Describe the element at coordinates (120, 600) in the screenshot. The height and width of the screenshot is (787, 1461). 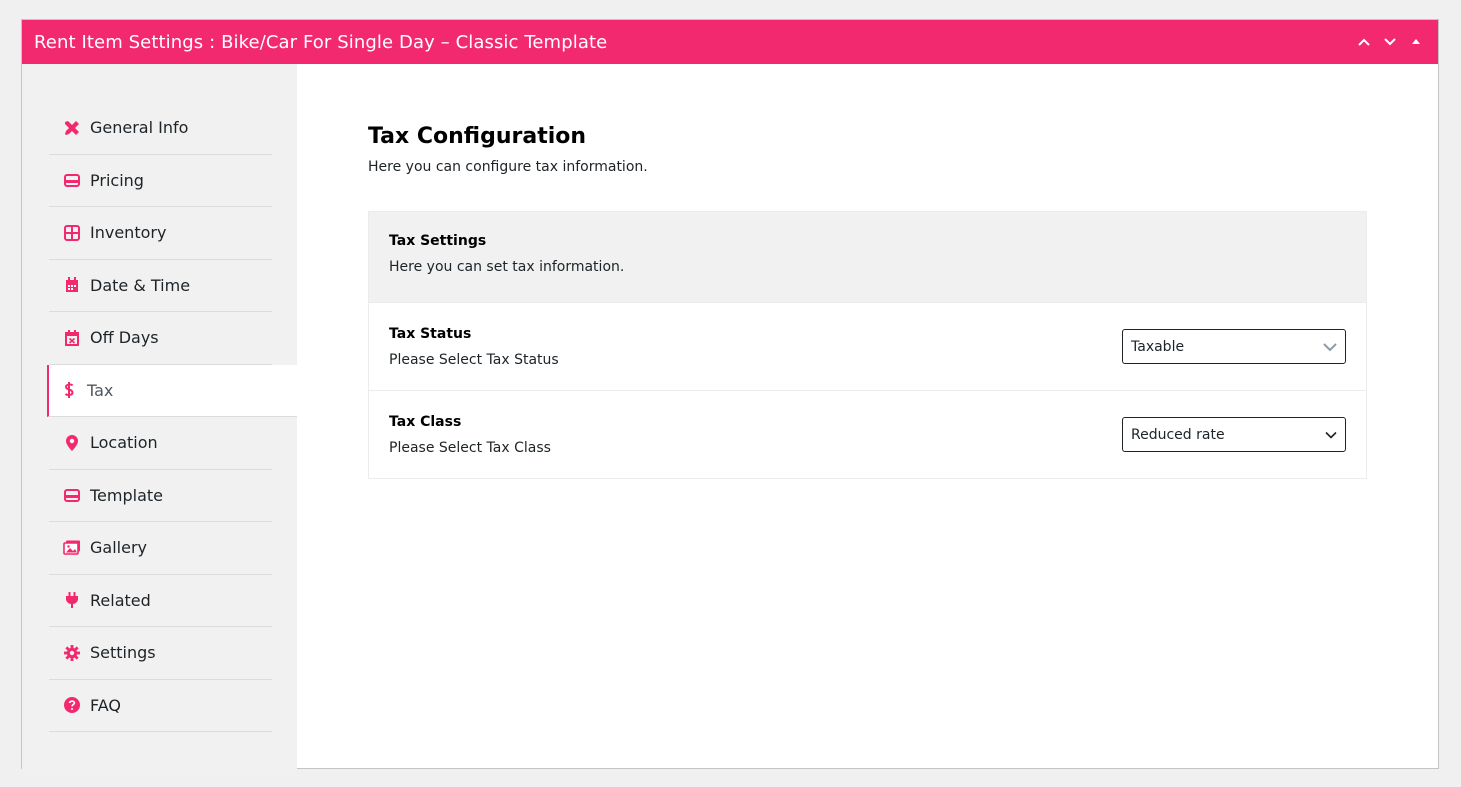
I see `sidebar-item-label: Related` at that location.